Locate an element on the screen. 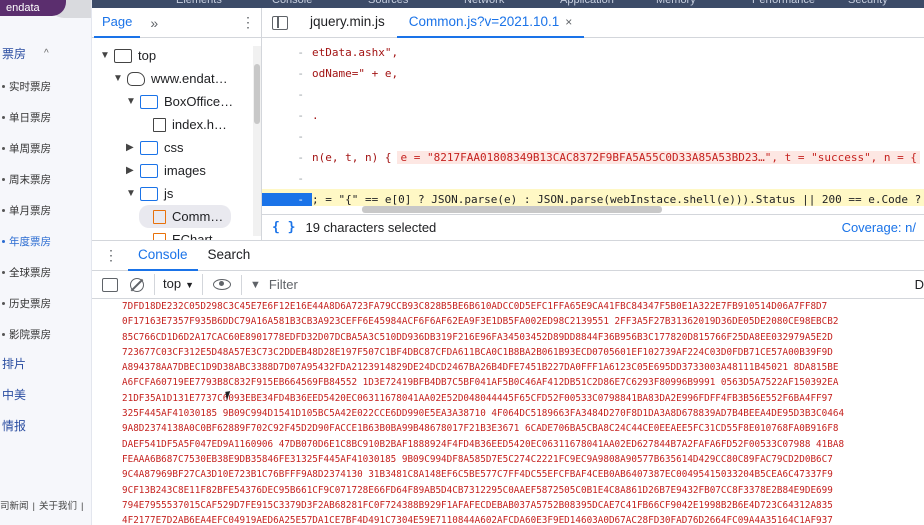 The image size is (924, 525). drawer-tab-search: Search is located at coordinates (229, 256).